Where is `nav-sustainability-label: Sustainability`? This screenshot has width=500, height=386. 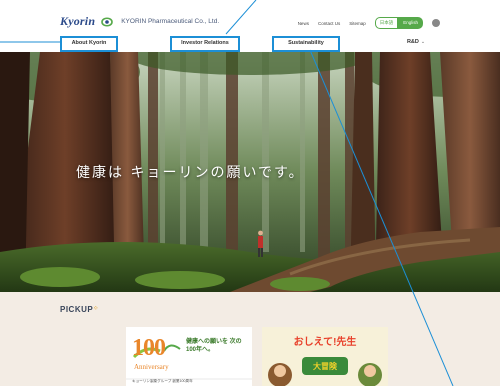
nav-sustainability-label: Sustainability is located at coordinates (306, 43).